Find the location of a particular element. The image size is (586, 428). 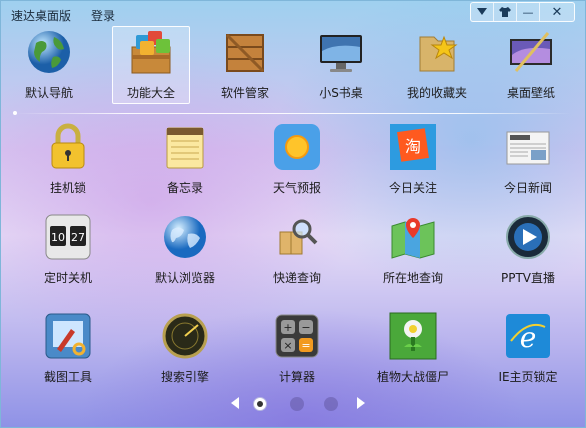

top-item-favorites: 我的收藏夹 is located at coordinates (437, 65).